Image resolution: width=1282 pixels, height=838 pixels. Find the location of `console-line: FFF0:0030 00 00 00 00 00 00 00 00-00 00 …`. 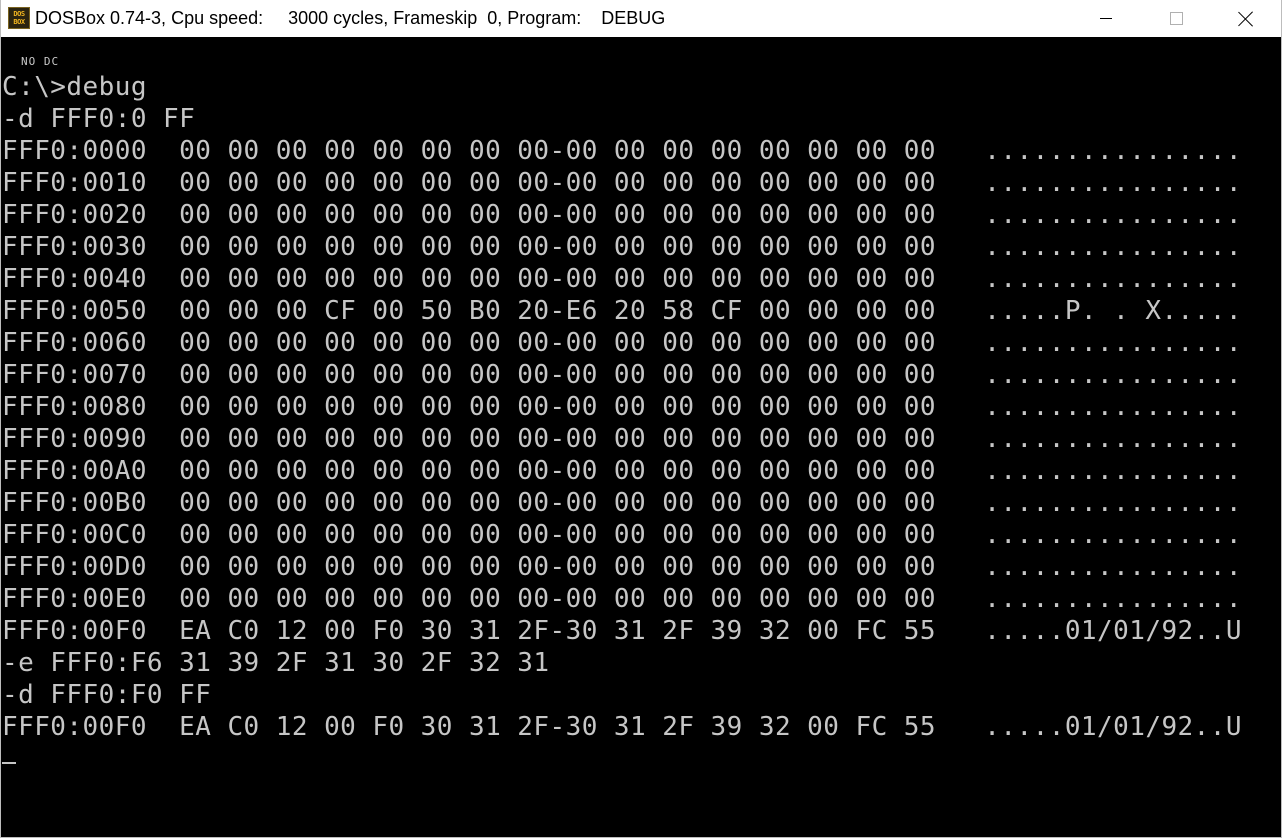

console-line: FFF0:0030 00 00 00 00 00 00 00 00-00 00 … is located at coordinates (622, 247).